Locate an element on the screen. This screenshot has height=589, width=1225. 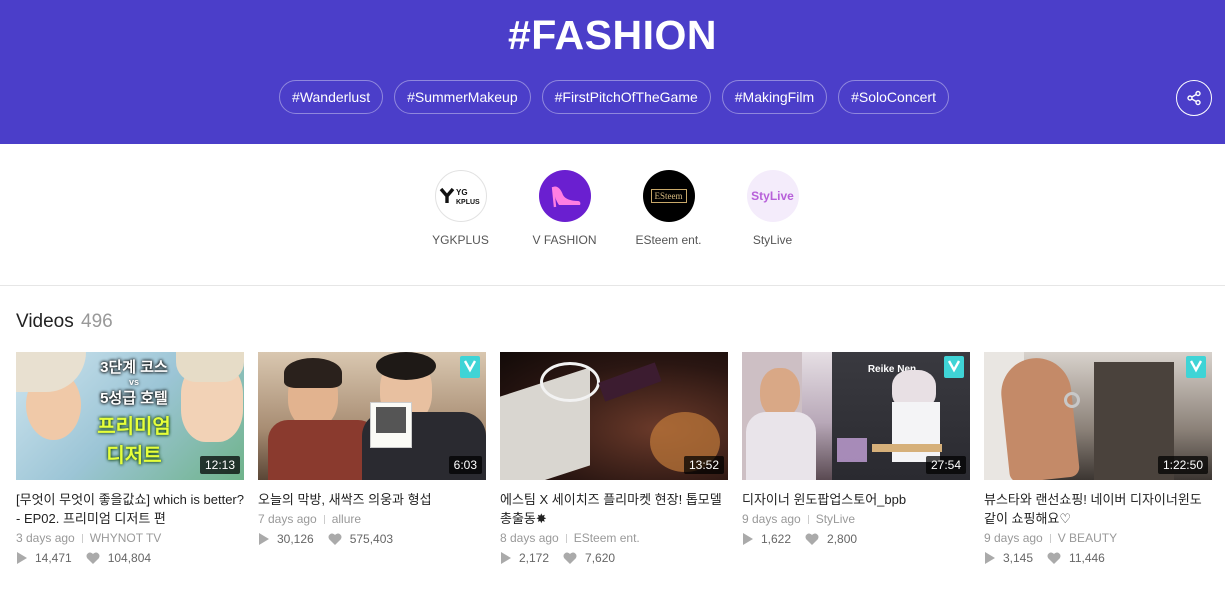
thumb-caption: 프리미엄 is located at coordinates (134, 427).